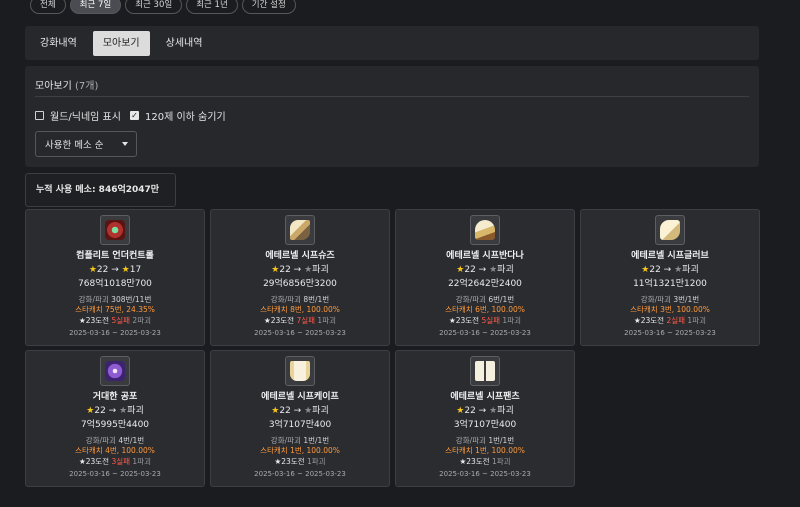 This screenshot has height=507, width=800. I want to click on filter-custom: 기간 설정, so click(268, 7).